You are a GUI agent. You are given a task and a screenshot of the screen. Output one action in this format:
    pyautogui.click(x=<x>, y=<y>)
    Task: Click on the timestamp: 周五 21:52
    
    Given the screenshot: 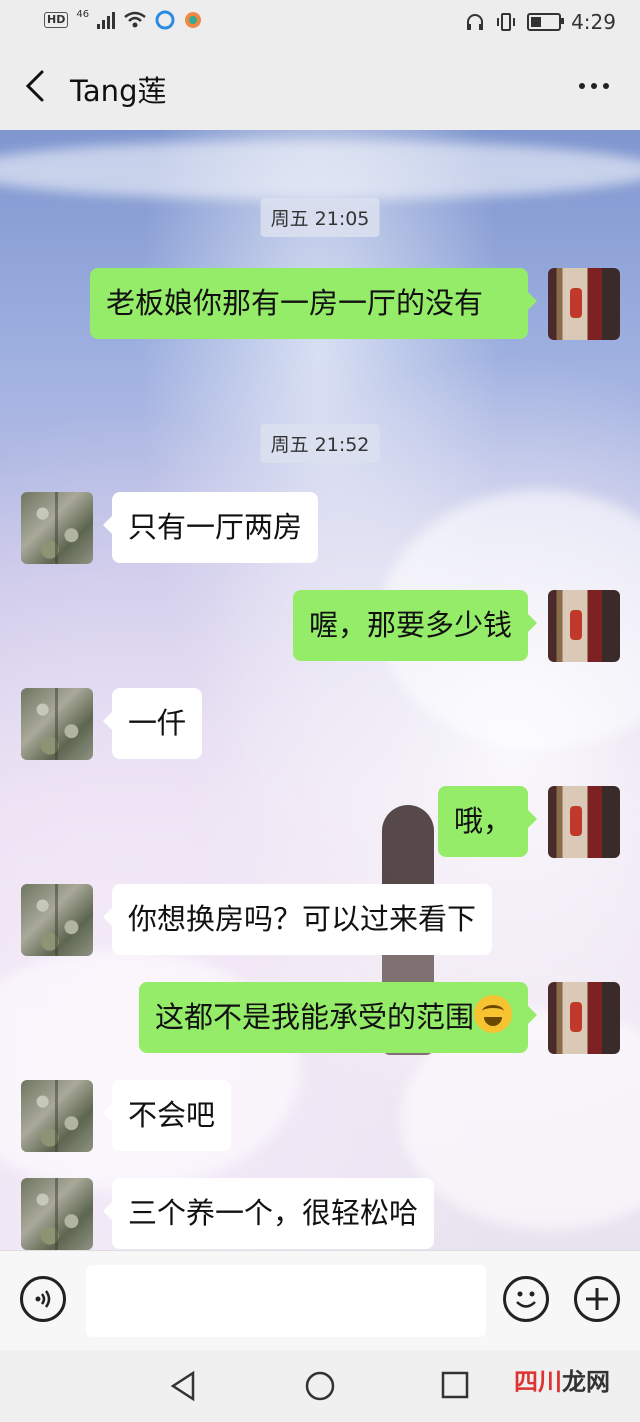 What is the action you would take?
    pyautogui.click(x=320, y=443)
    